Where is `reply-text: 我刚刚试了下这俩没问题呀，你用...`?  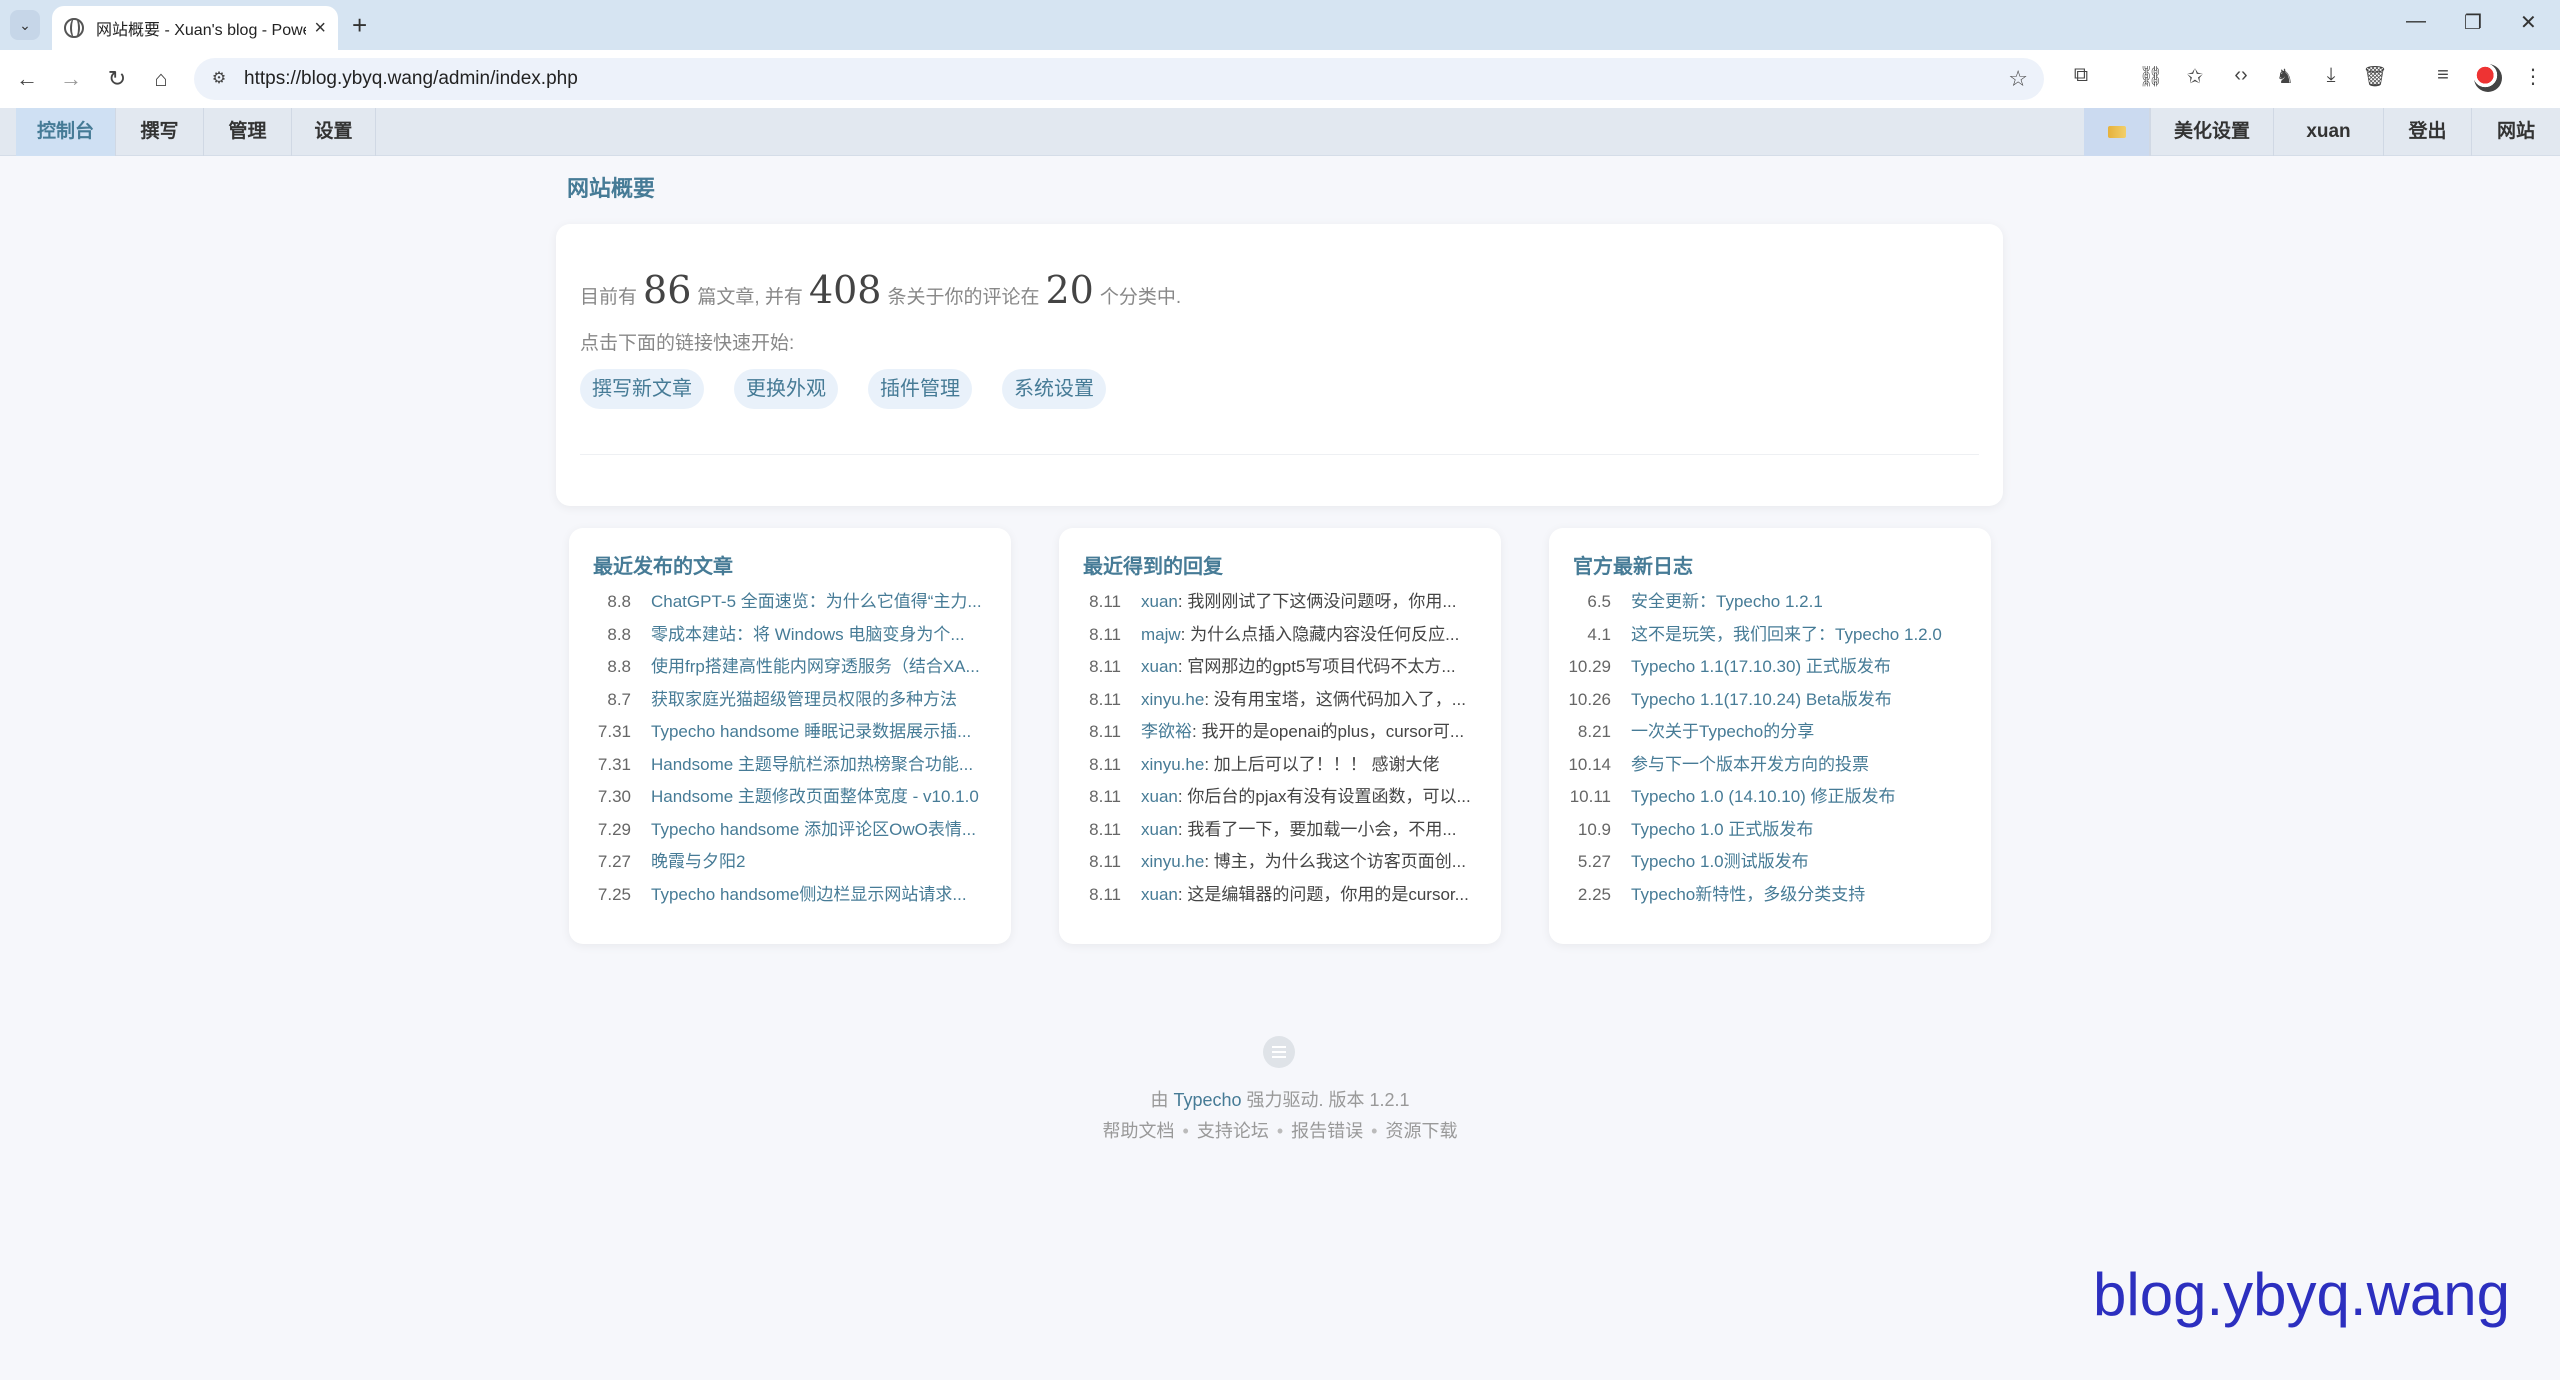
reply-text: 我刚刚试了下这俩没问题呀，你用... is located at coordinates (1321, 601).